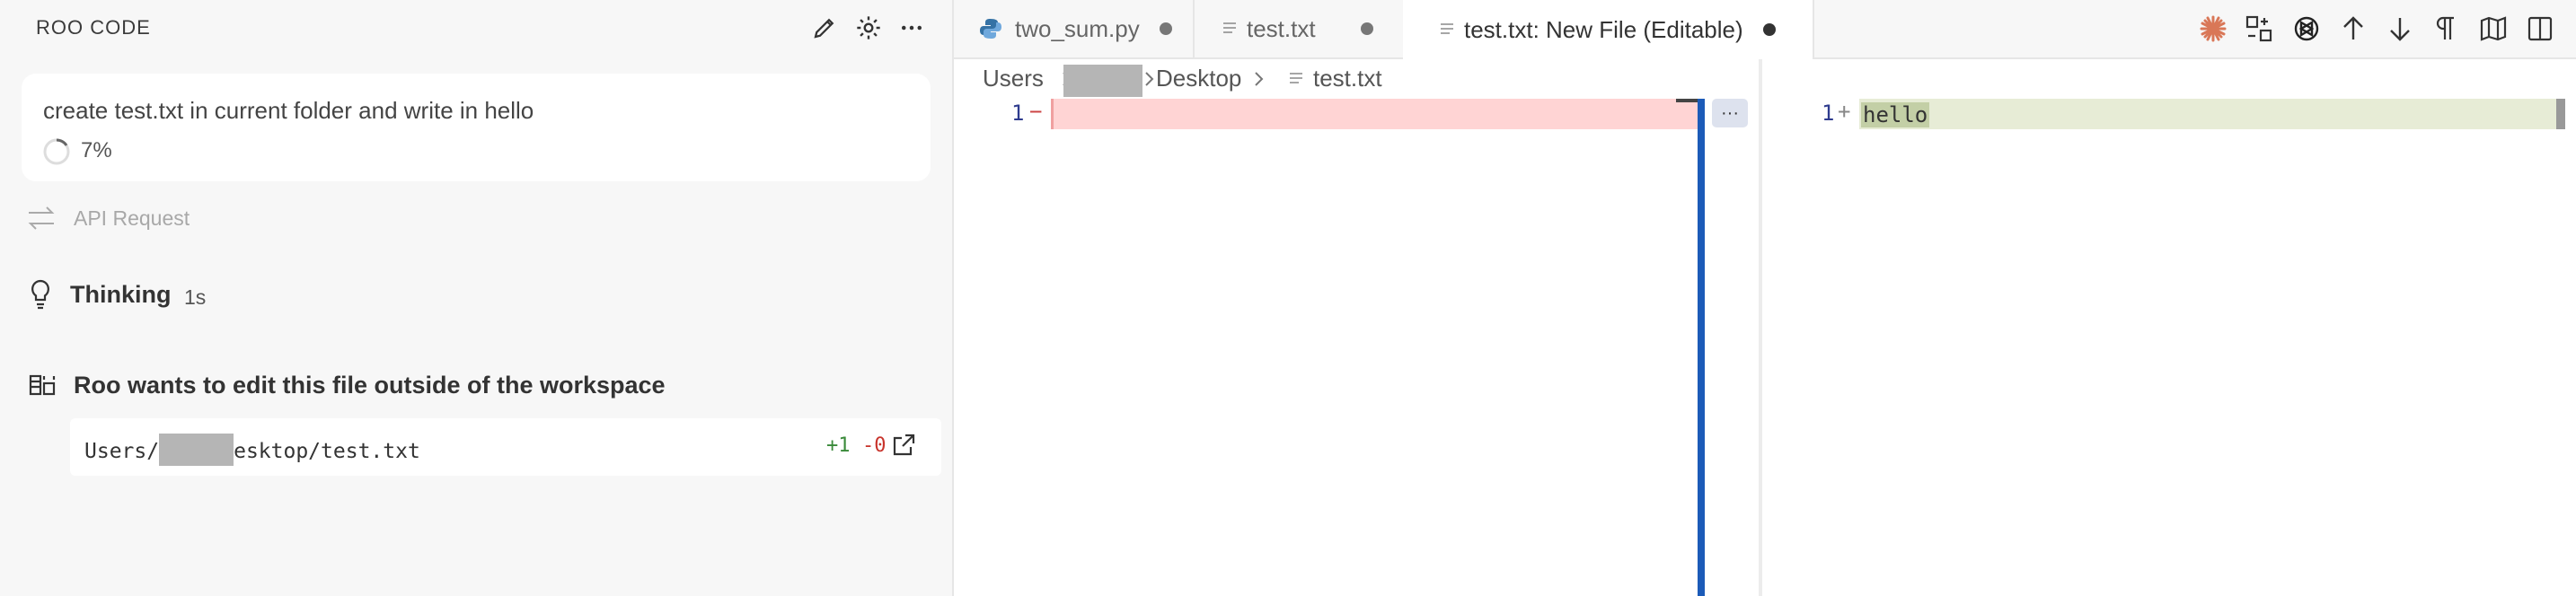 This screenshot has height=596, width=2576. What do you see at coordinates (1687, 100) in the screenshot?
I see `overview-ruler-mark` at bounding box center [1687, 100].